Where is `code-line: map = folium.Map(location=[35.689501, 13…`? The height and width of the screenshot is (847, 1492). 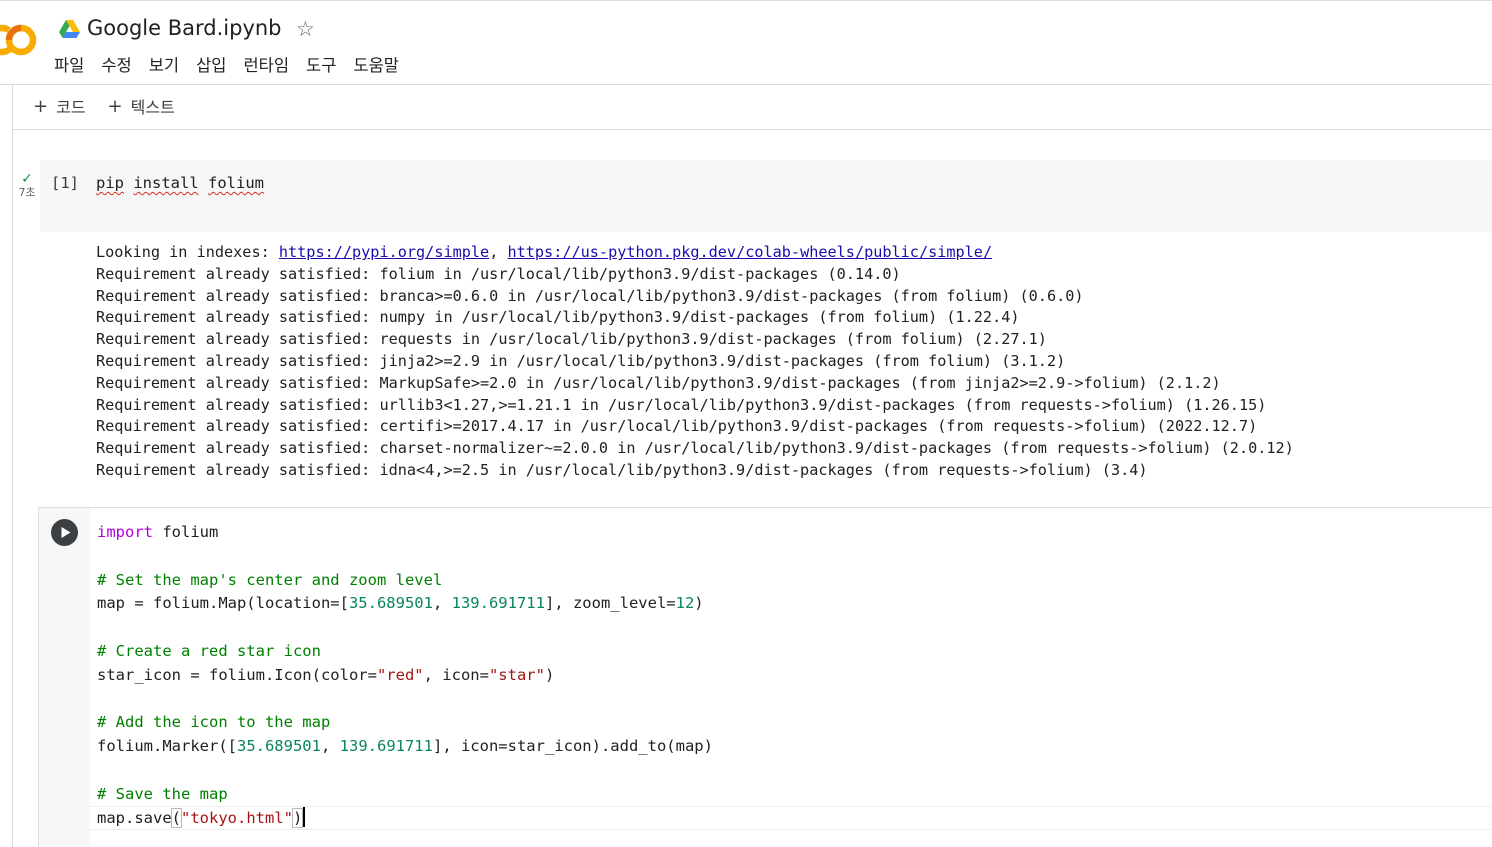
code-line: map = folium.Map(location=[35.689501, 13… is located at coordinates (405, 604).